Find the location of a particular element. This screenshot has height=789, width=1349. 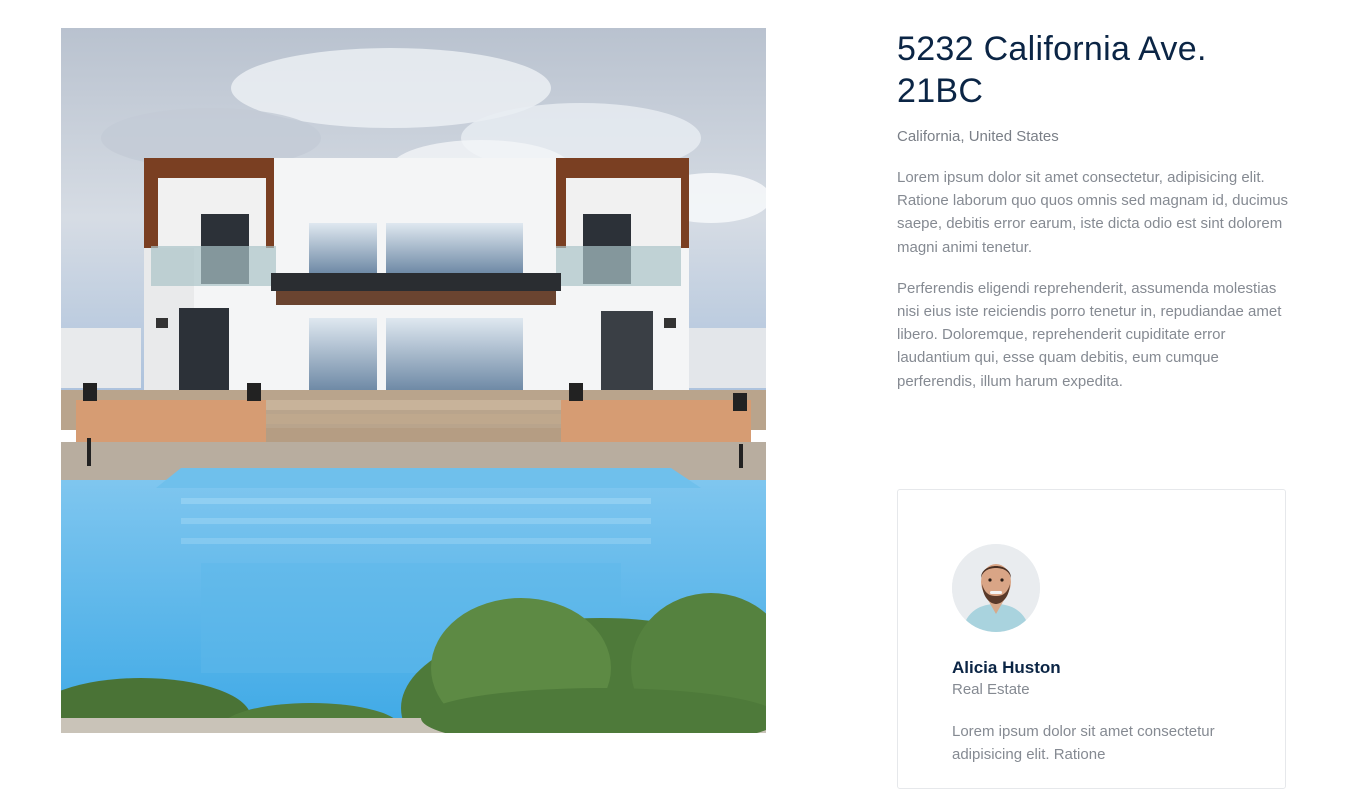

listing-location: California, United States is located at coordinates (978, 136).